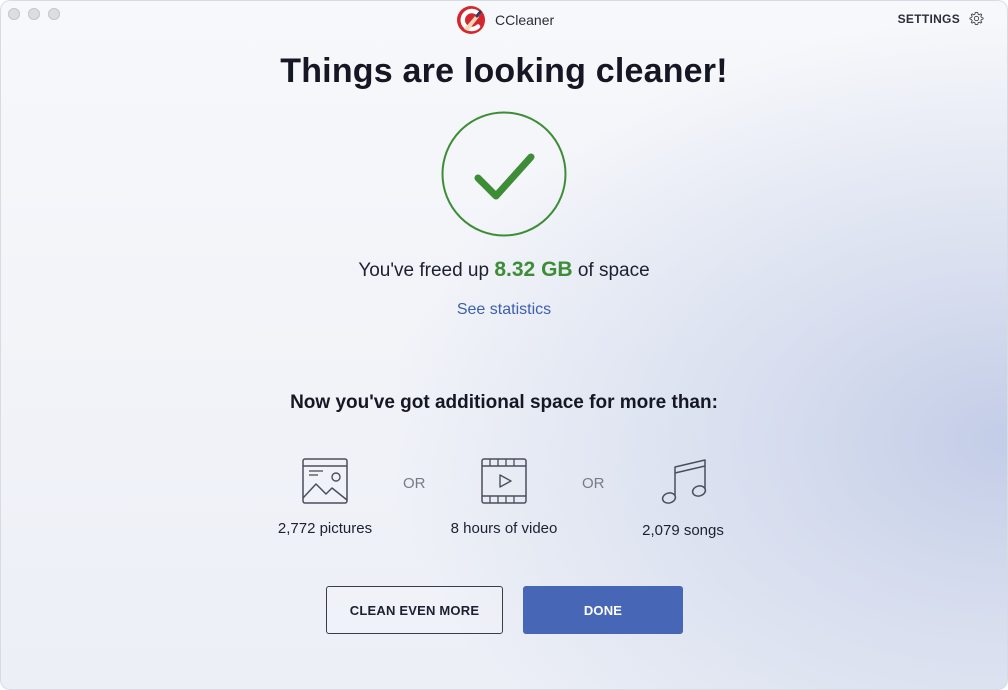 This screenshot has width=1008, height=690. What do you see at coordinates (683, 530) in the screenshot?
I see `songs-count-label: 2,079 songs` at bounding box center [683, 530].